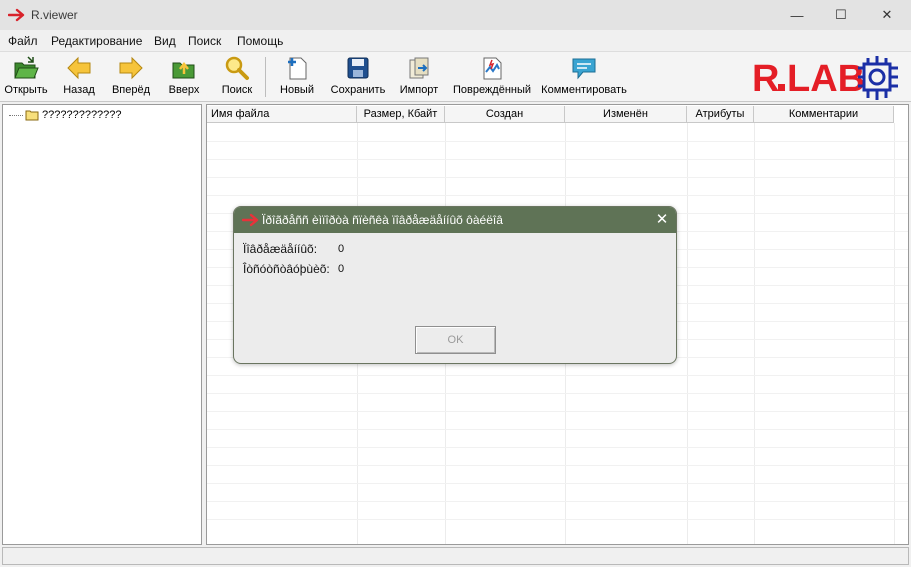  Describe the element at coordinates (358, 90) in the screenshot. I see `save-label: Сохранить` at that location.